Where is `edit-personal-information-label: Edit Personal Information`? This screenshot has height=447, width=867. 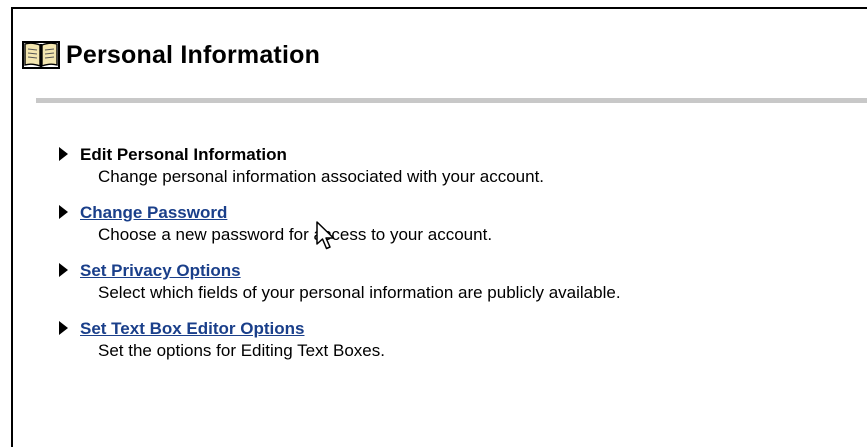 edit-personal-information-label: Edit Personal Information is located at coordinates (183, 154).